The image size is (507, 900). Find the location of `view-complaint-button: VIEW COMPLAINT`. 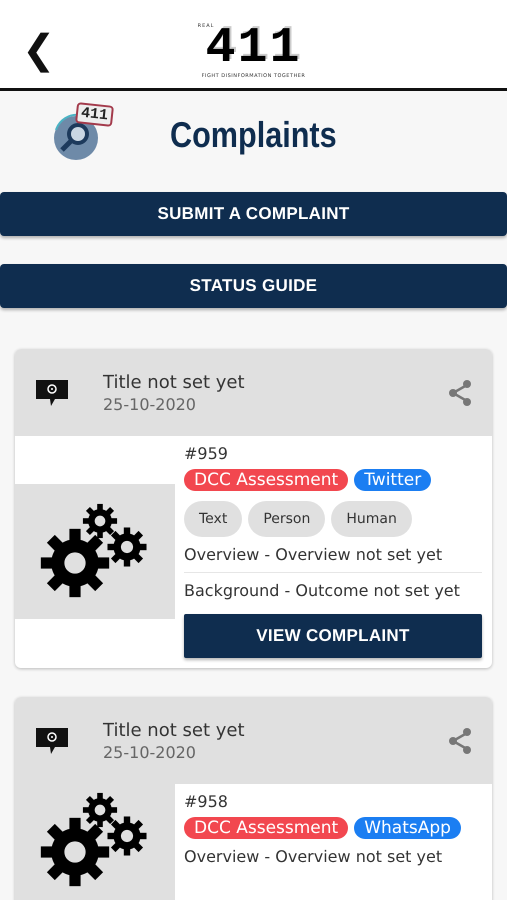

view-complaint-button: VIEW COMPLAINT is located at coordinates (333, 636).